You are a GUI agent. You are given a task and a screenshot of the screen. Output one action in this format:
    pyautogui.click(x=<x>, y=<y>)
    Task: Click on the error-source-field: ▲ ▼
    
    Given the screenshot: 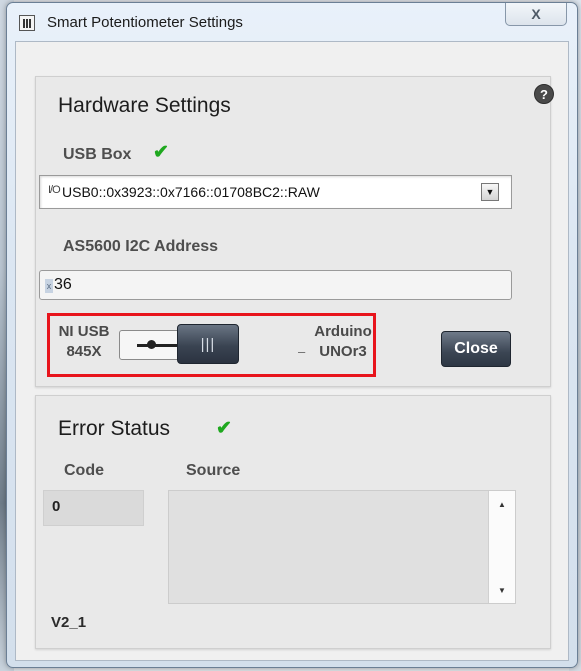 What is the action you would take?
    pyautogui.click(x=342, y=547)
    